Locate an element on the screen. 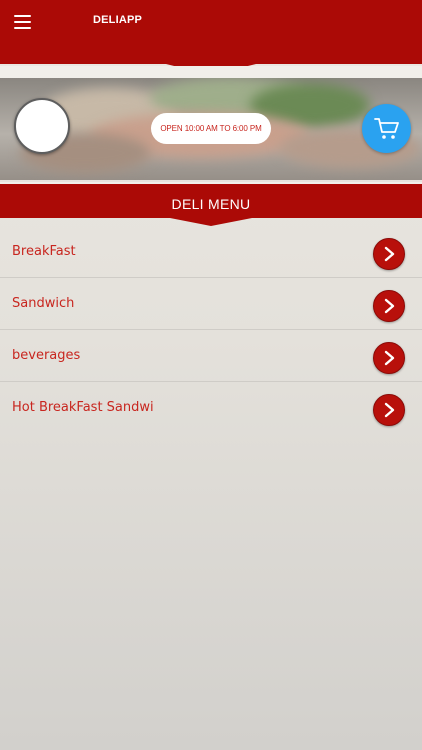 The image size is (422, 750). restaurant-logo-avatar is located at coordinates (42, 126).